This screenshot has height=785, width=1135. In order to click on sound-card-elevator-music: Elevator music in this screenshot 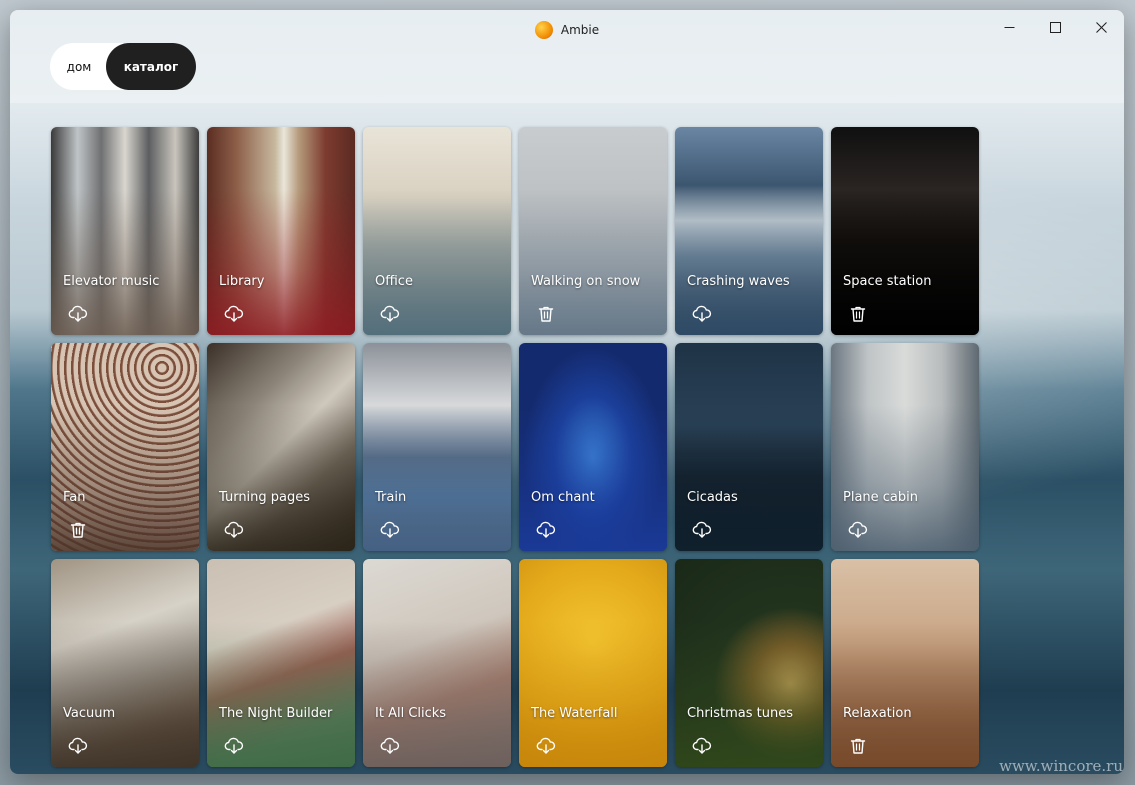, I will do `click(125, 231)`.